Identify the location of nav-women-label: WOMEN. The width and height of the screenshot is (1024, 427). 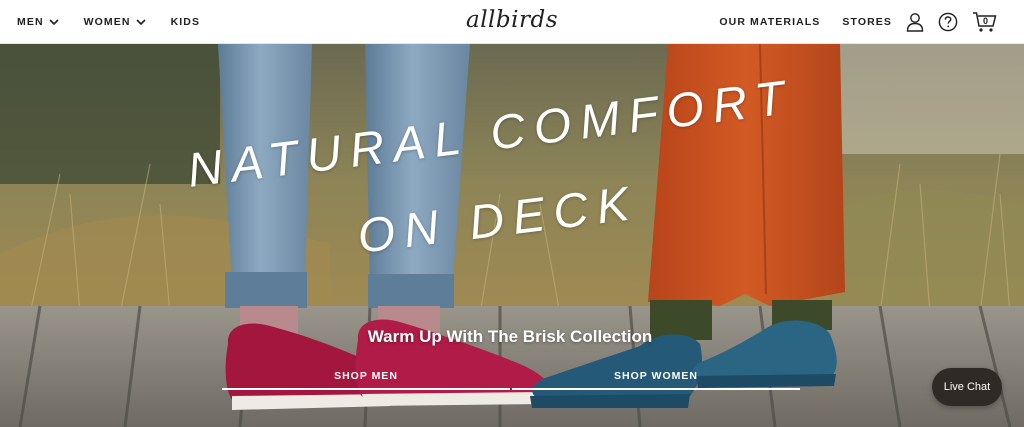
(107, 22).